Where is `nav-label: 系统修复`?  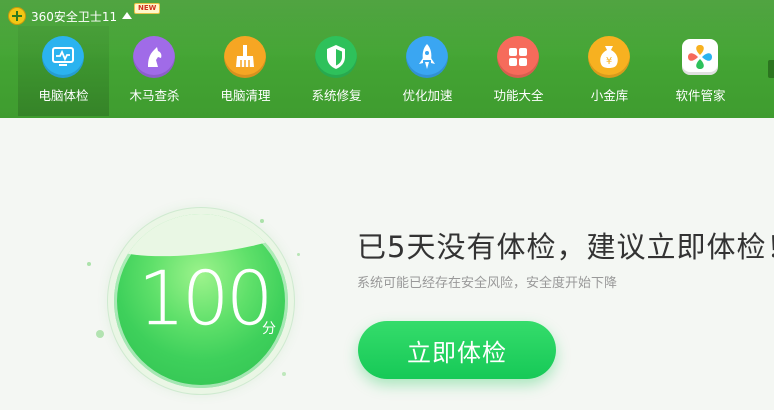 nav-label: 系统修复 is located at coordinates (336, 95).